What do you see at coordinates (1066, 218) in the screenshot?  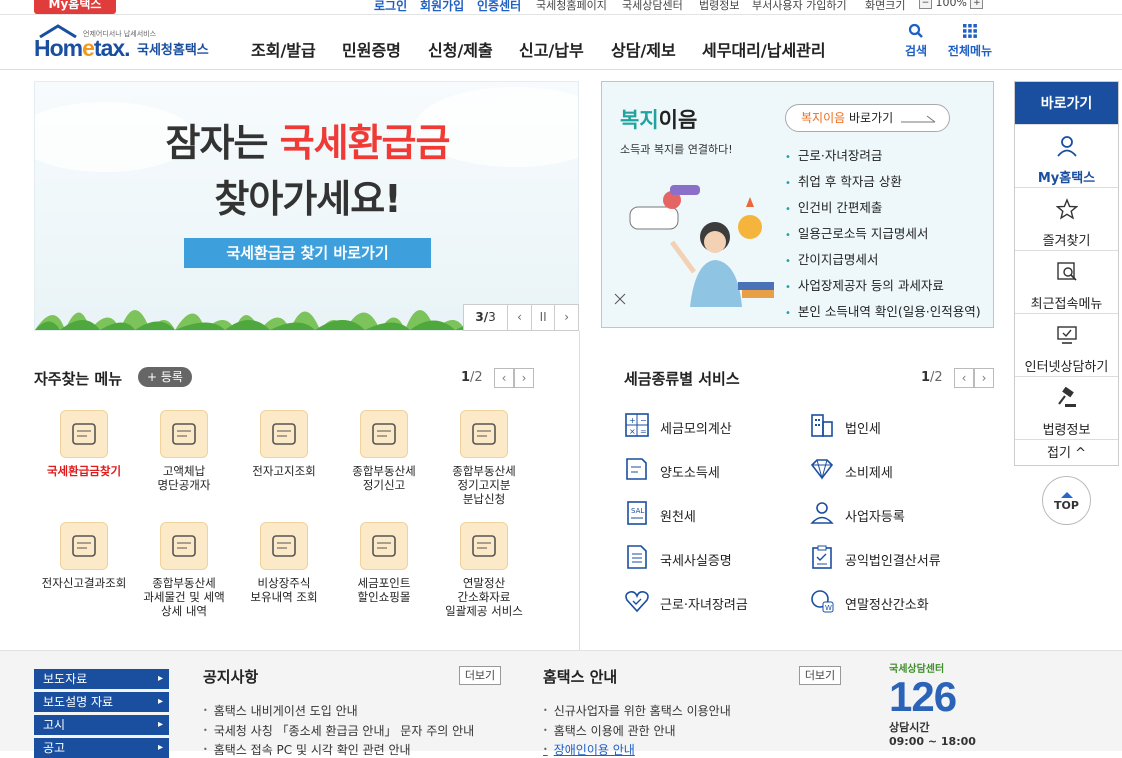 I see `quick-favorites: 즐겨찾기` at bounding box center [1066, 218].